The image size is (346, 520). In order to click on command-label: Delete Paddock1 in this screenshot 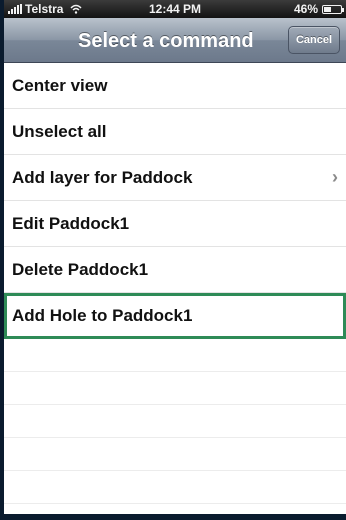, I will do `click(80, 269)`.